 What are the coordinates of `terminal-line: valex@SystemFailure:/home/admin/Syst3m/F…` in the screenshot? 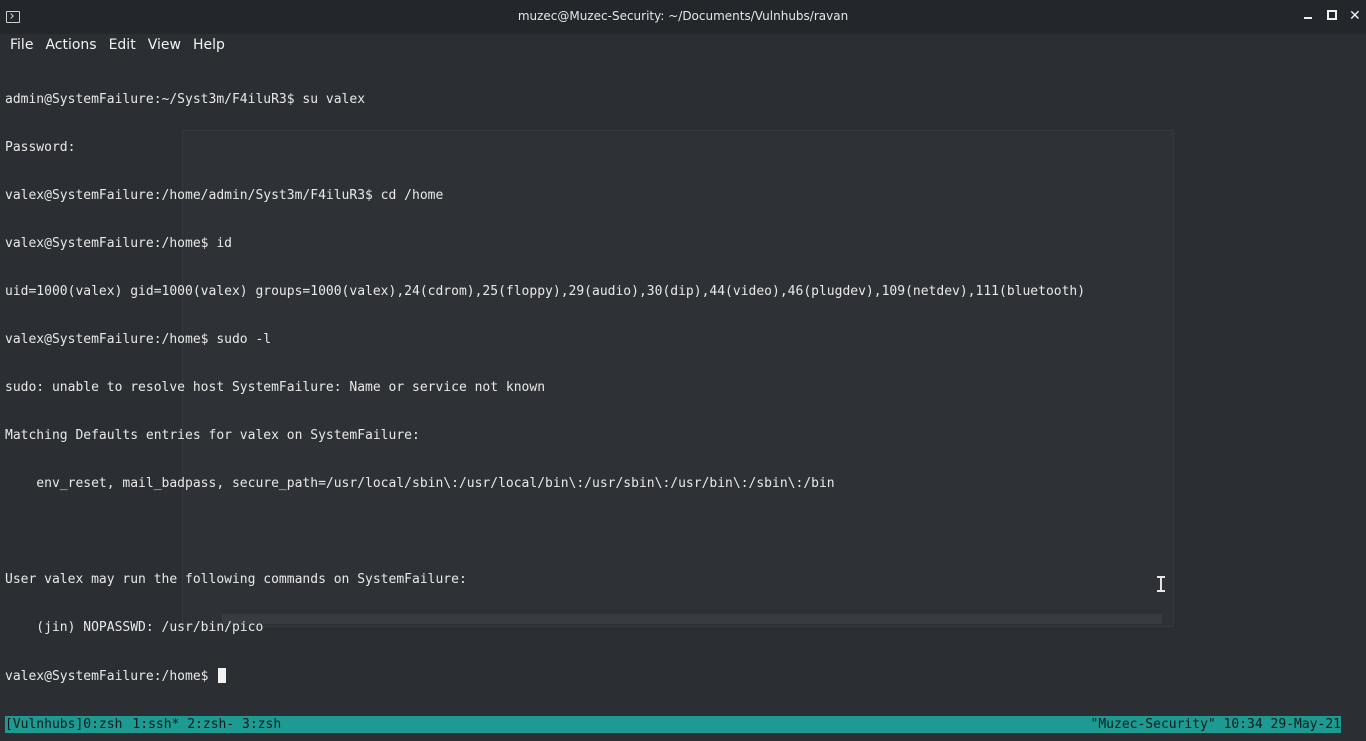 It's located at (224, 195).